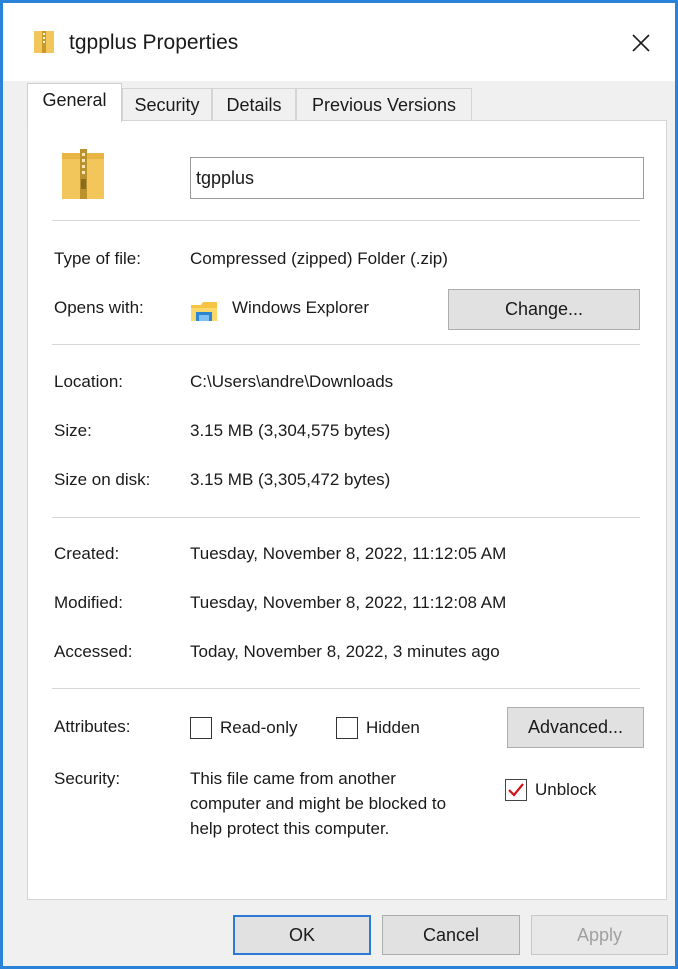 The width and height of the screenshot is (678, 969). Describe the element at coordinates (302, 935) in the screenshot. I see `ok-button: OK` at that location.